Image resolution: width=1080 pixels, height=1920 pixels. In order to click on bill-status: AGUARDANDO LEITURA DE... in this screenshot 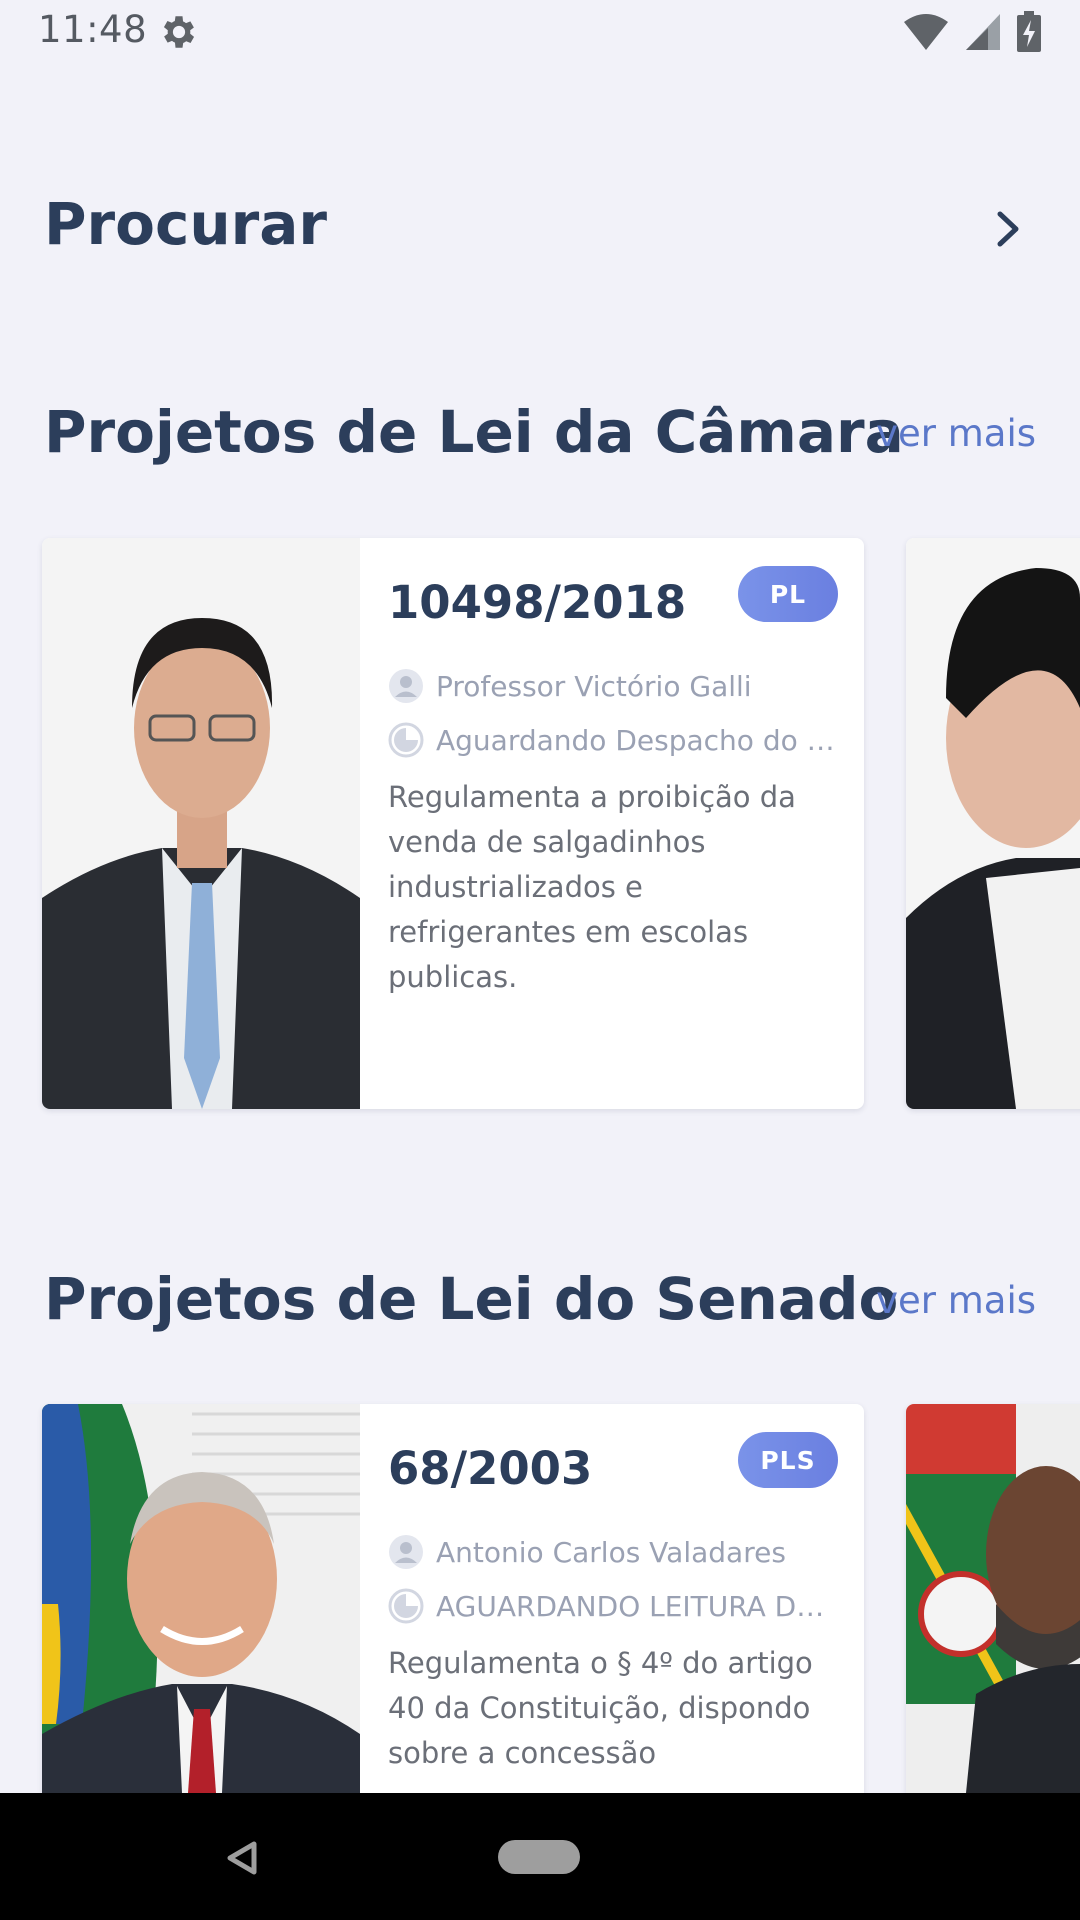, I will do `click(638, 1606)`.